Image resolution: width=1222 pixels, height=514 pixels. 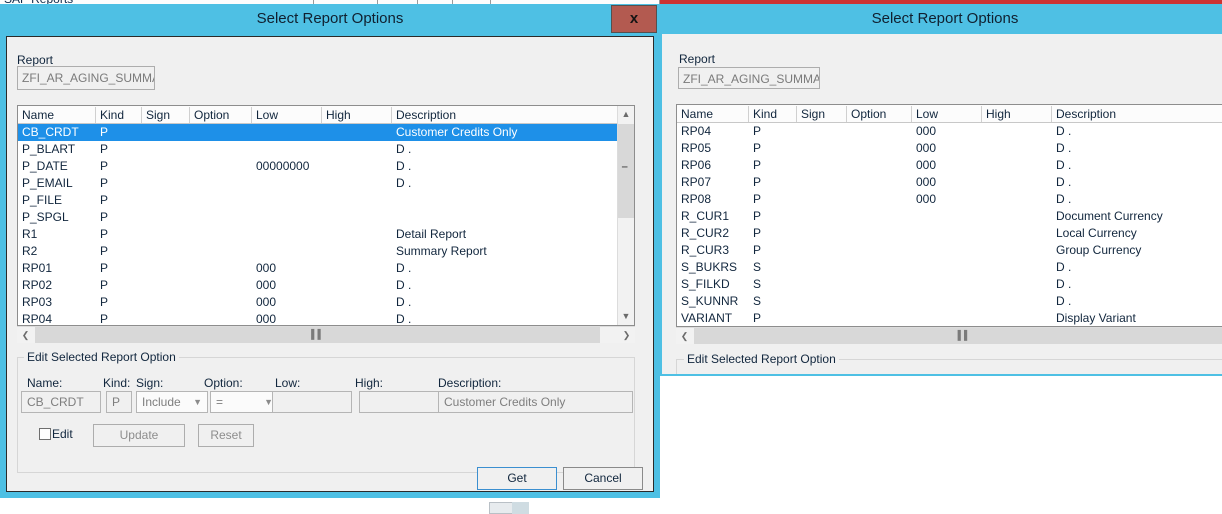 I want to click on cell-name: RP02, so click(x=37, y=285).